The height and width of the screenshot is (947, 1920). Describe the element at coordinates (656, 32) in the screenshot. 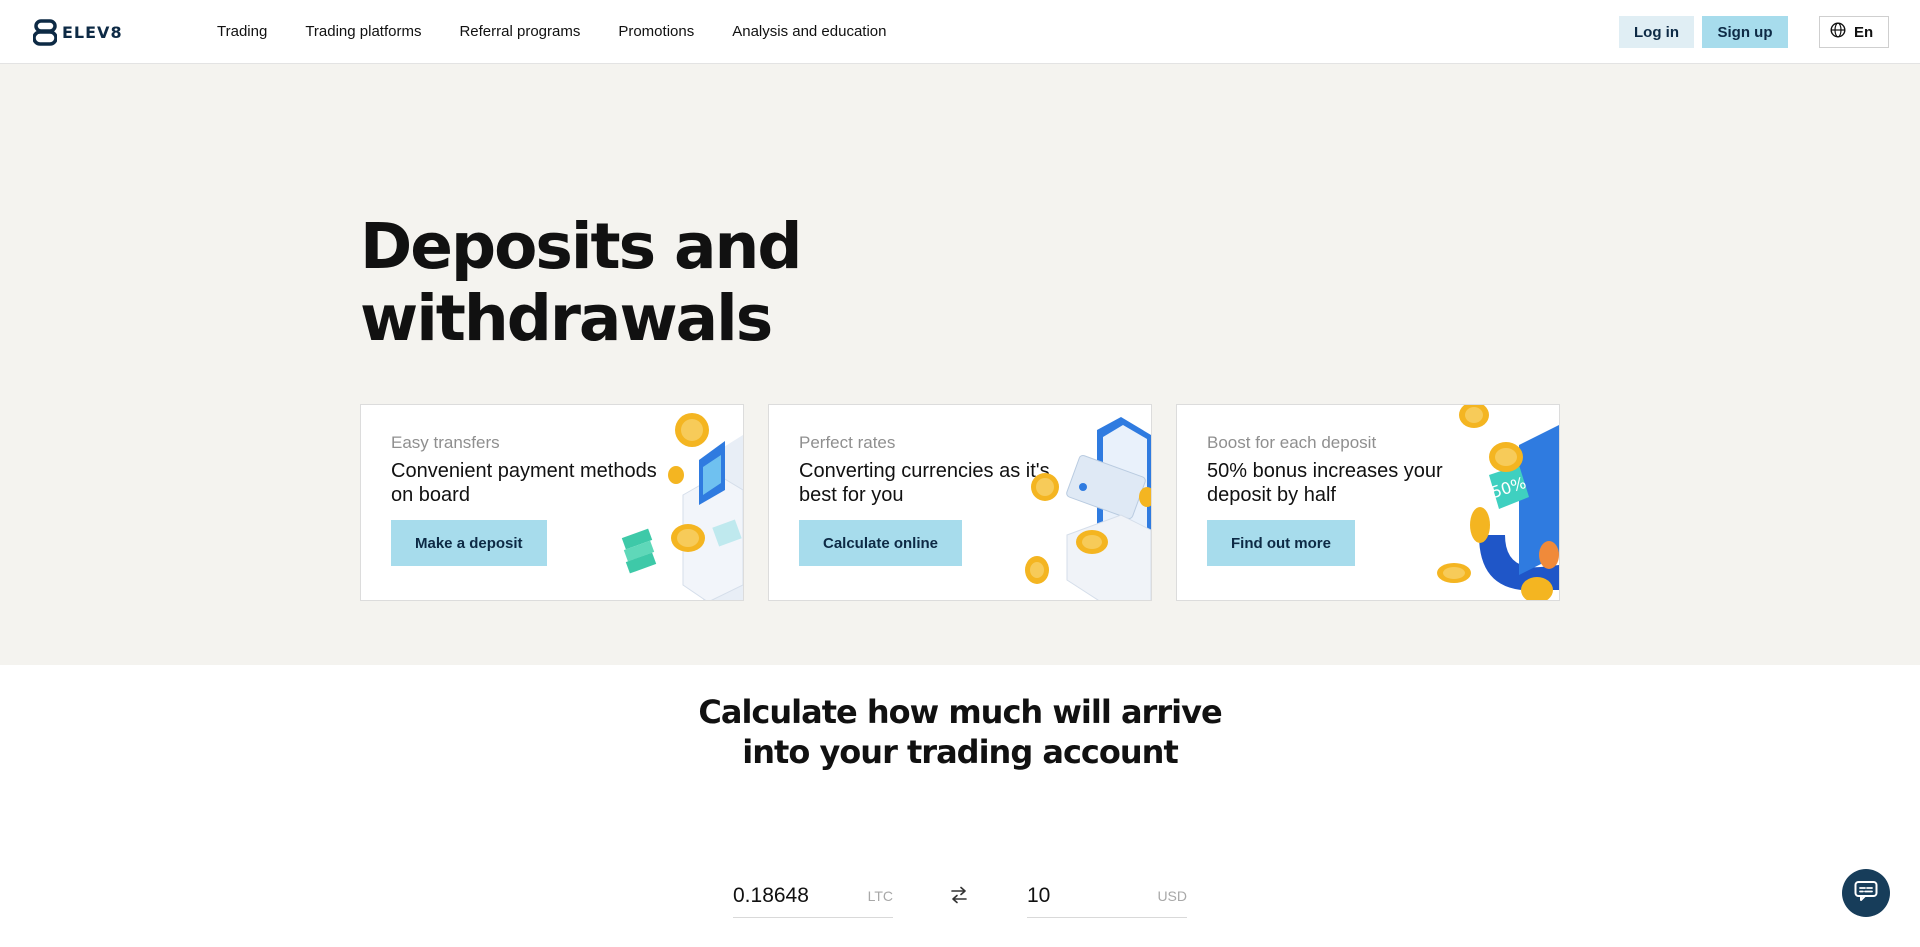

I see `nav-promotions: Promotions` at that location.